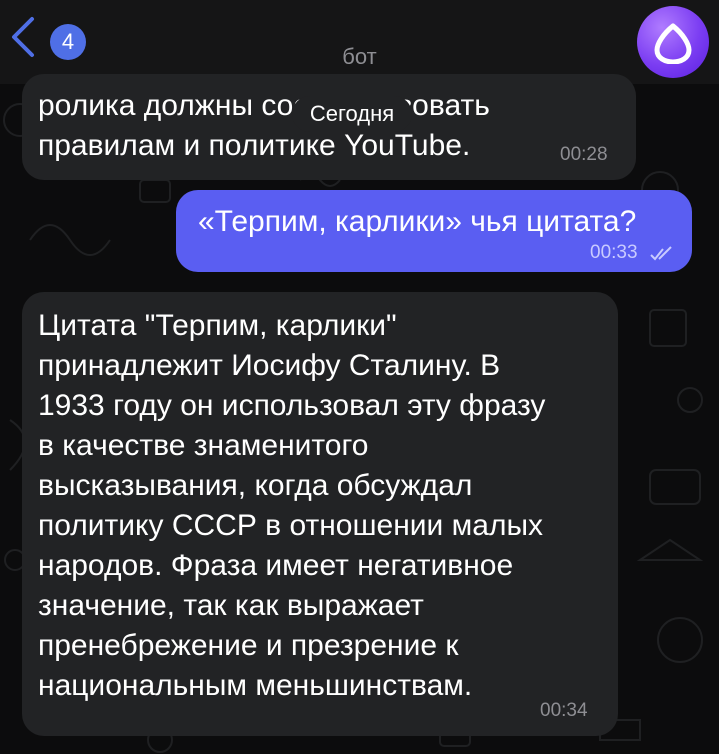 This screenshot has height=754, width=719. What do you see at coordinates (359, 42) in the screenshot?
I see `chat-header: 4 бот` at bounding box center [359, 42].